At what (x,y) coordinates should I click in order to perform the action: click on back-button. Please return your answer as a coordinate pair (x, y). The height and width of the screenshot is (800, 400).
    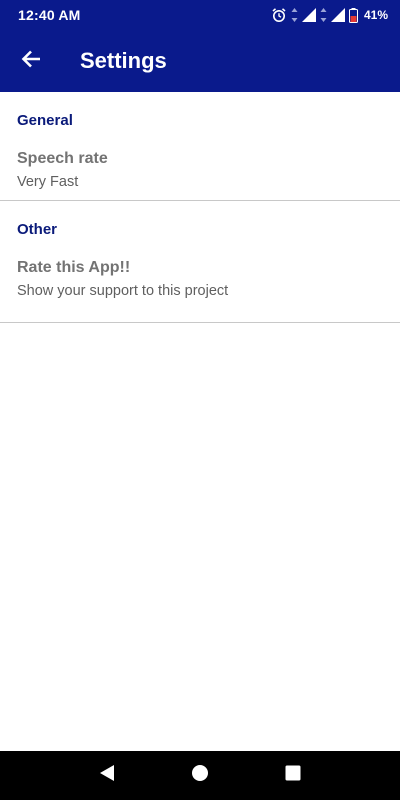
    Looking at the image, I should click on (31, 61).